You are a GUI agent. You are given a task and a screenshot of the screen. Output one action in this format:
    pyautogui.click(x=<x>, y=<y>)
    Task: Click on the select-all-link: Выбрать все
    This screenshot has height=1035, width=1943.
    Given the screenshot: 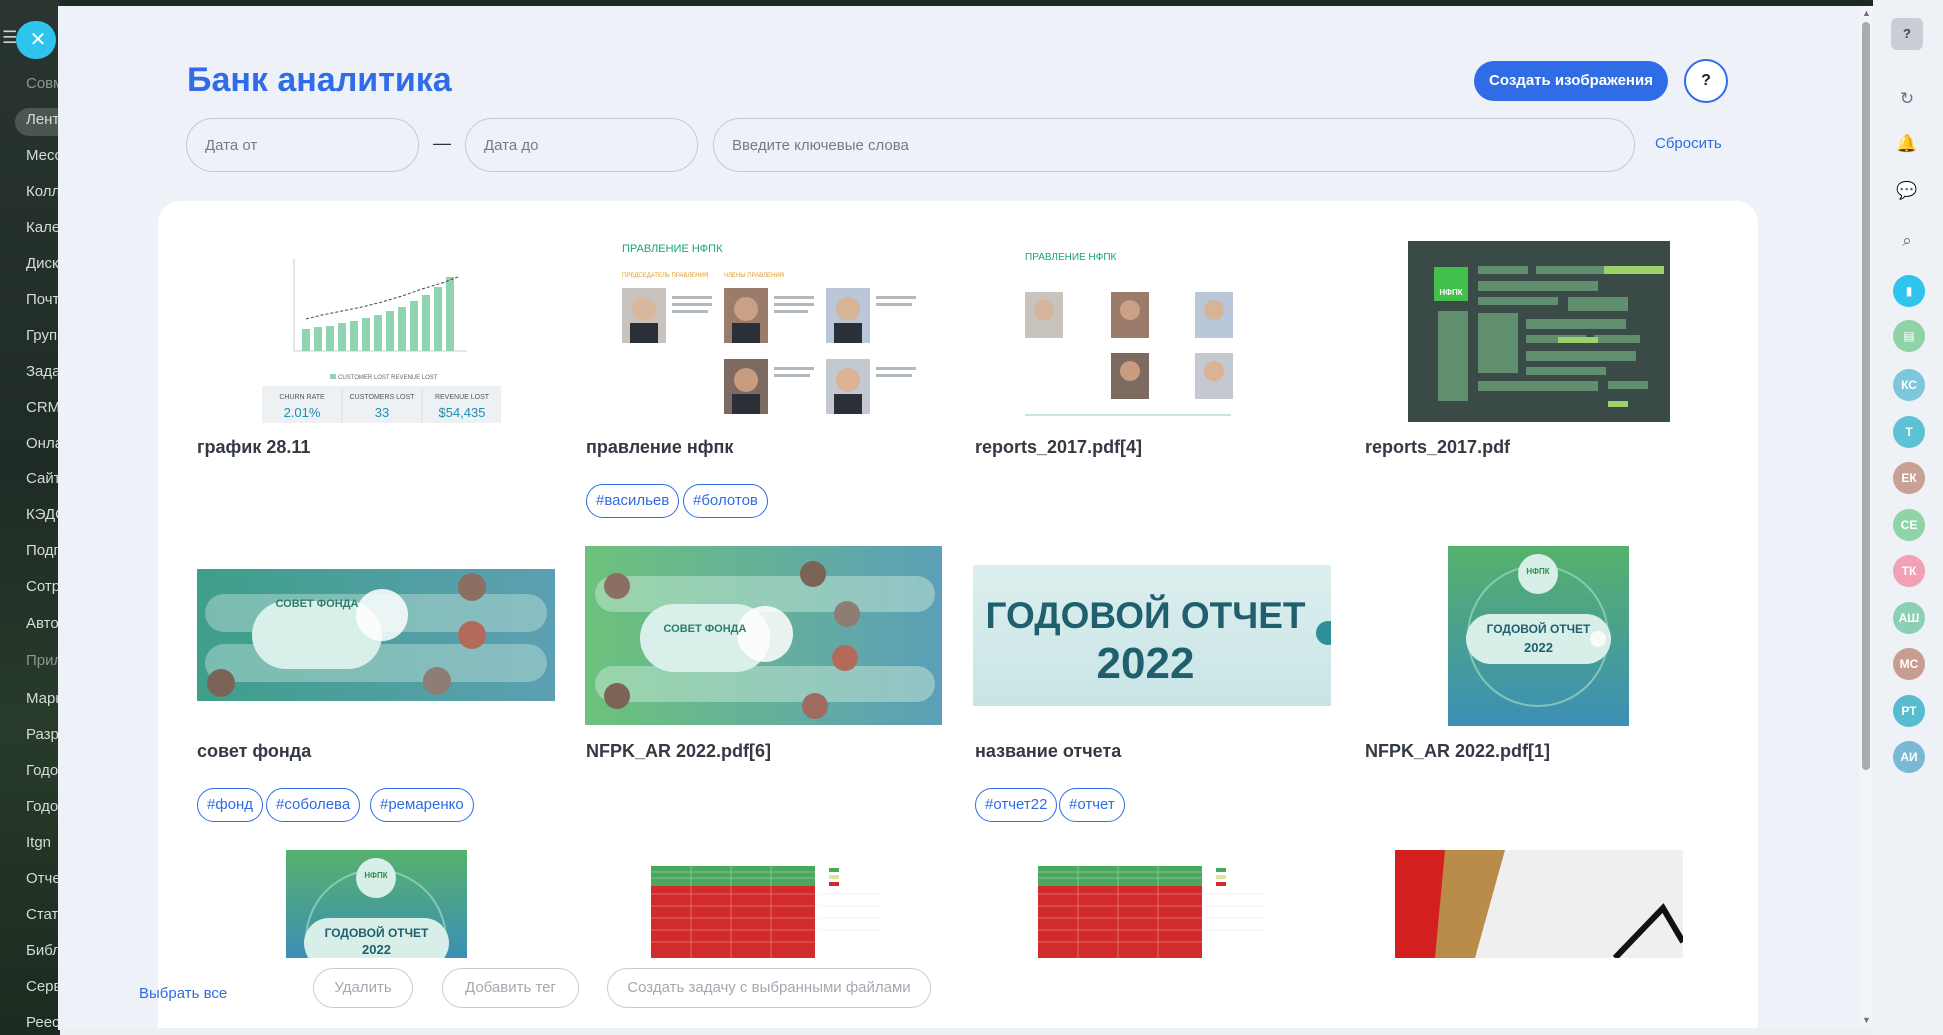 What is the action you would take?
    pyautogui.click(x=183, y=993)
    